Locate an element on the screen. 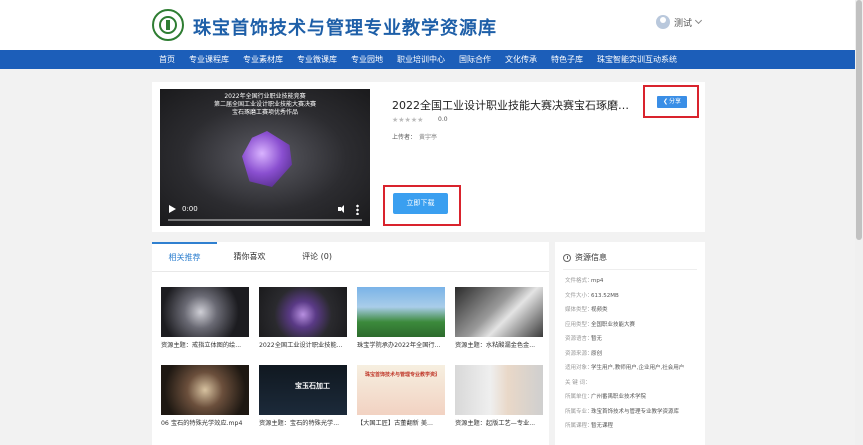 The height and width of the screenshot is (445, 863). more-options-icon is located at coordinates (357, 209).